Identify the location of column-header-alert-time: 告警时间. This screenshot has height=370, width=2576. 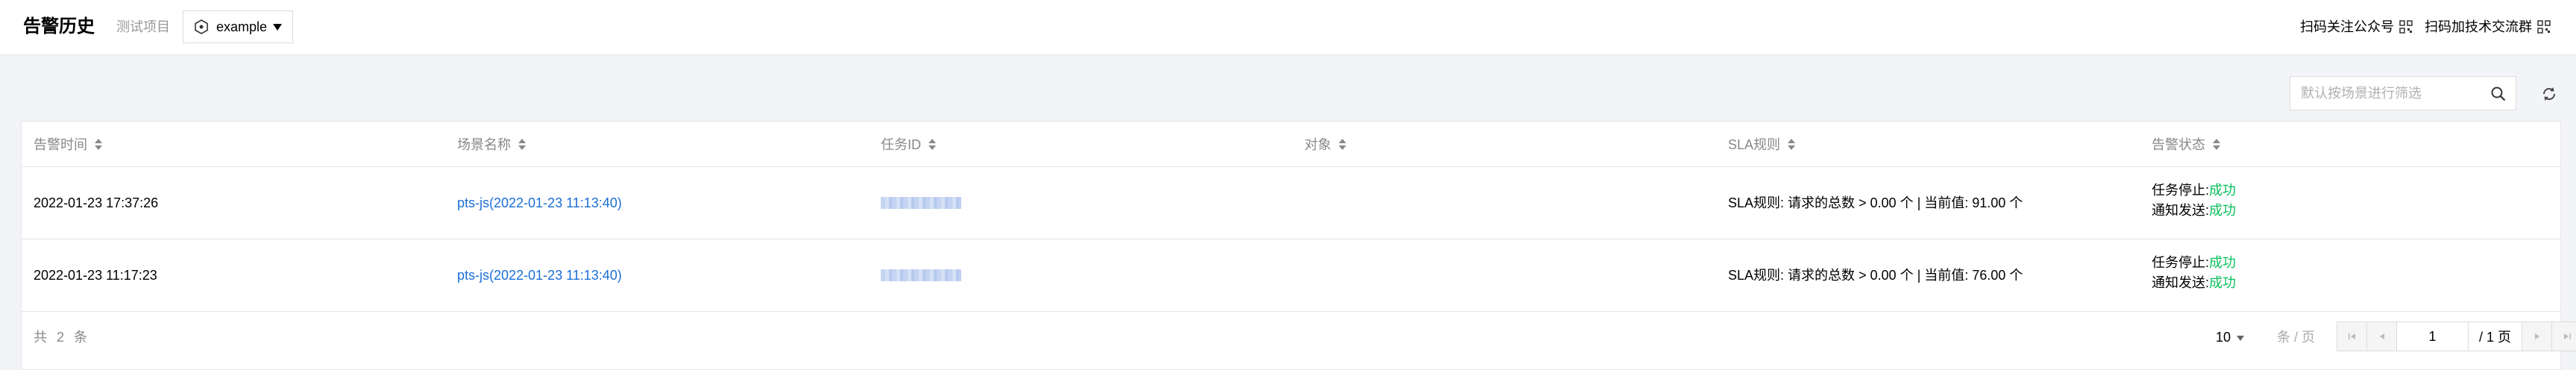
(68, 145).